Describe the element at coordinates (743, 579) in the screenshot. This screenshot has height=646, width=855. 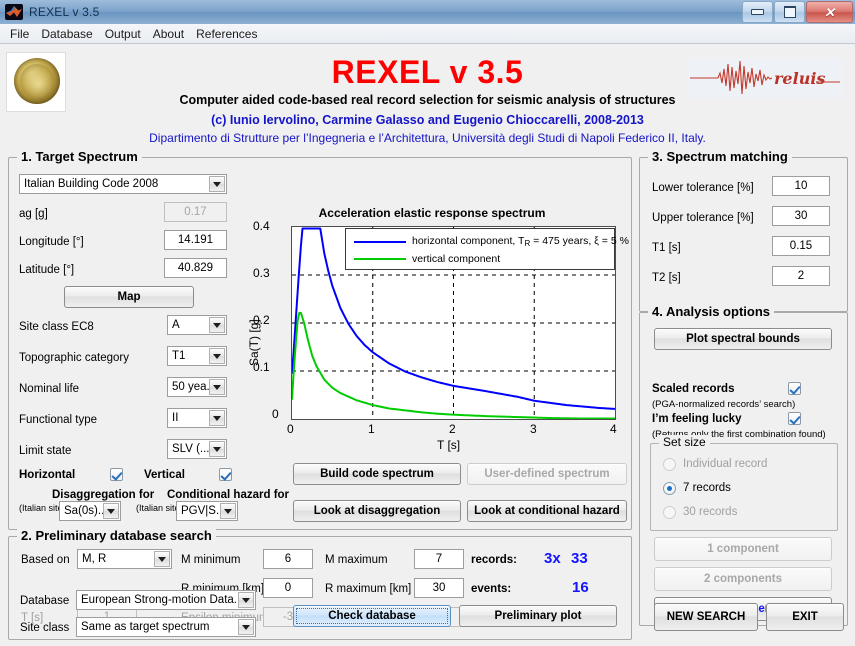
I see `two-components-button: 2 components` at that location.